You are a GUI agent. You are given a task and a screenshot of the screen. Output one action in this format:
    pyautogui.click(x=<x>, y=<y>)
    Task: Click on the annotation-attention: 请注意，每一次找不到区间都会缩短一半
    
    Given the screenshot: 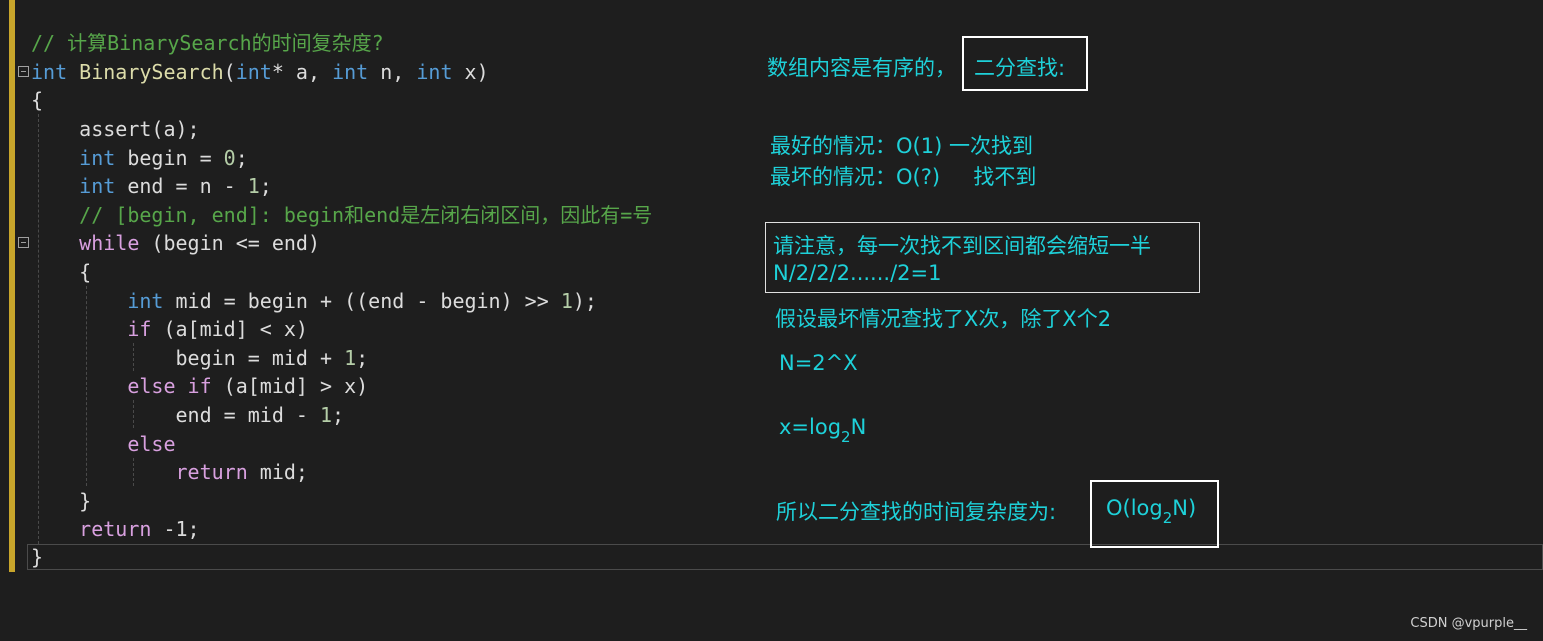 What is the action you would take?
    pyautogui.click(x=962, y=246)
    